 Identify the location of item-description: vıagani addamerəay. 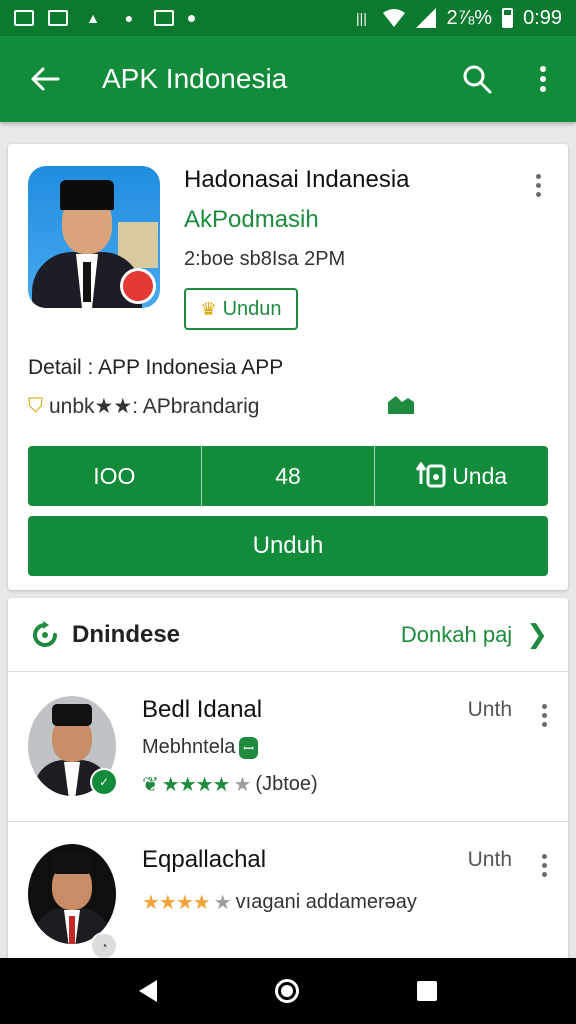
(326, 902).